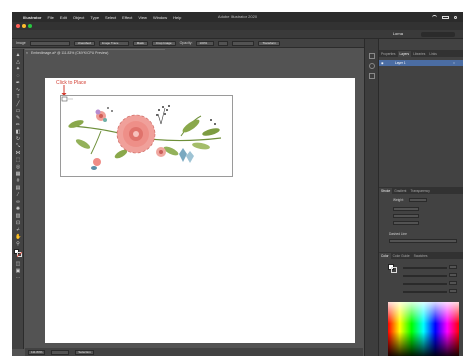  Describe the element at coordinates (18, 271) in the screenshot. I see `screen-mode-icon: ▣` at that location.